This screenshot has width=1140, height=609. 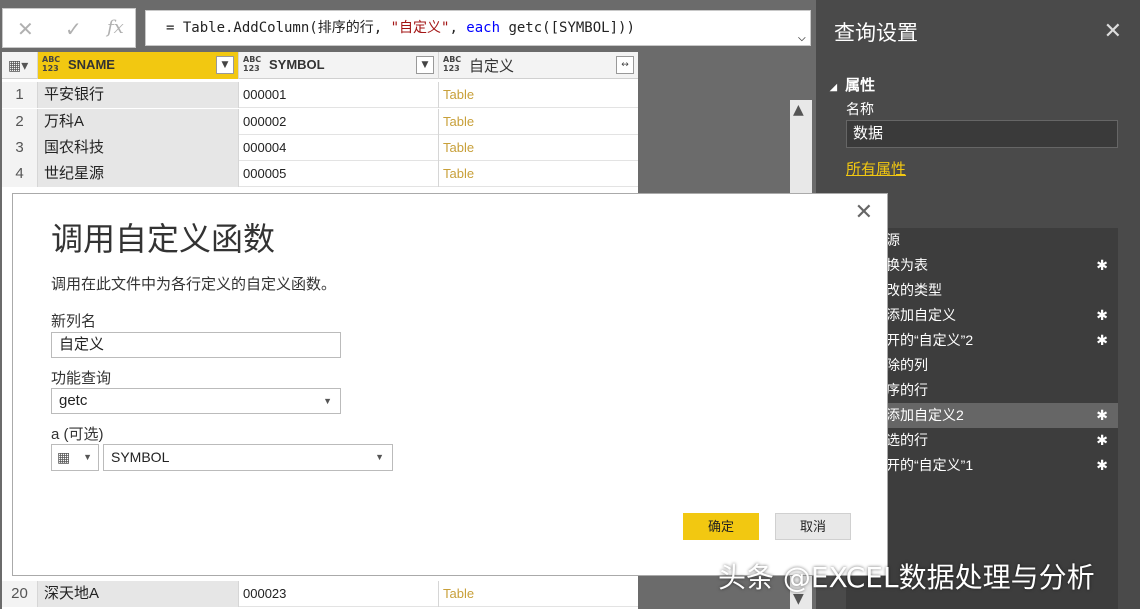 What do you see at coordinates (339, 122) in the screenshot?
I see `cell-symbol: 000002` at bounding box center [339, 122].